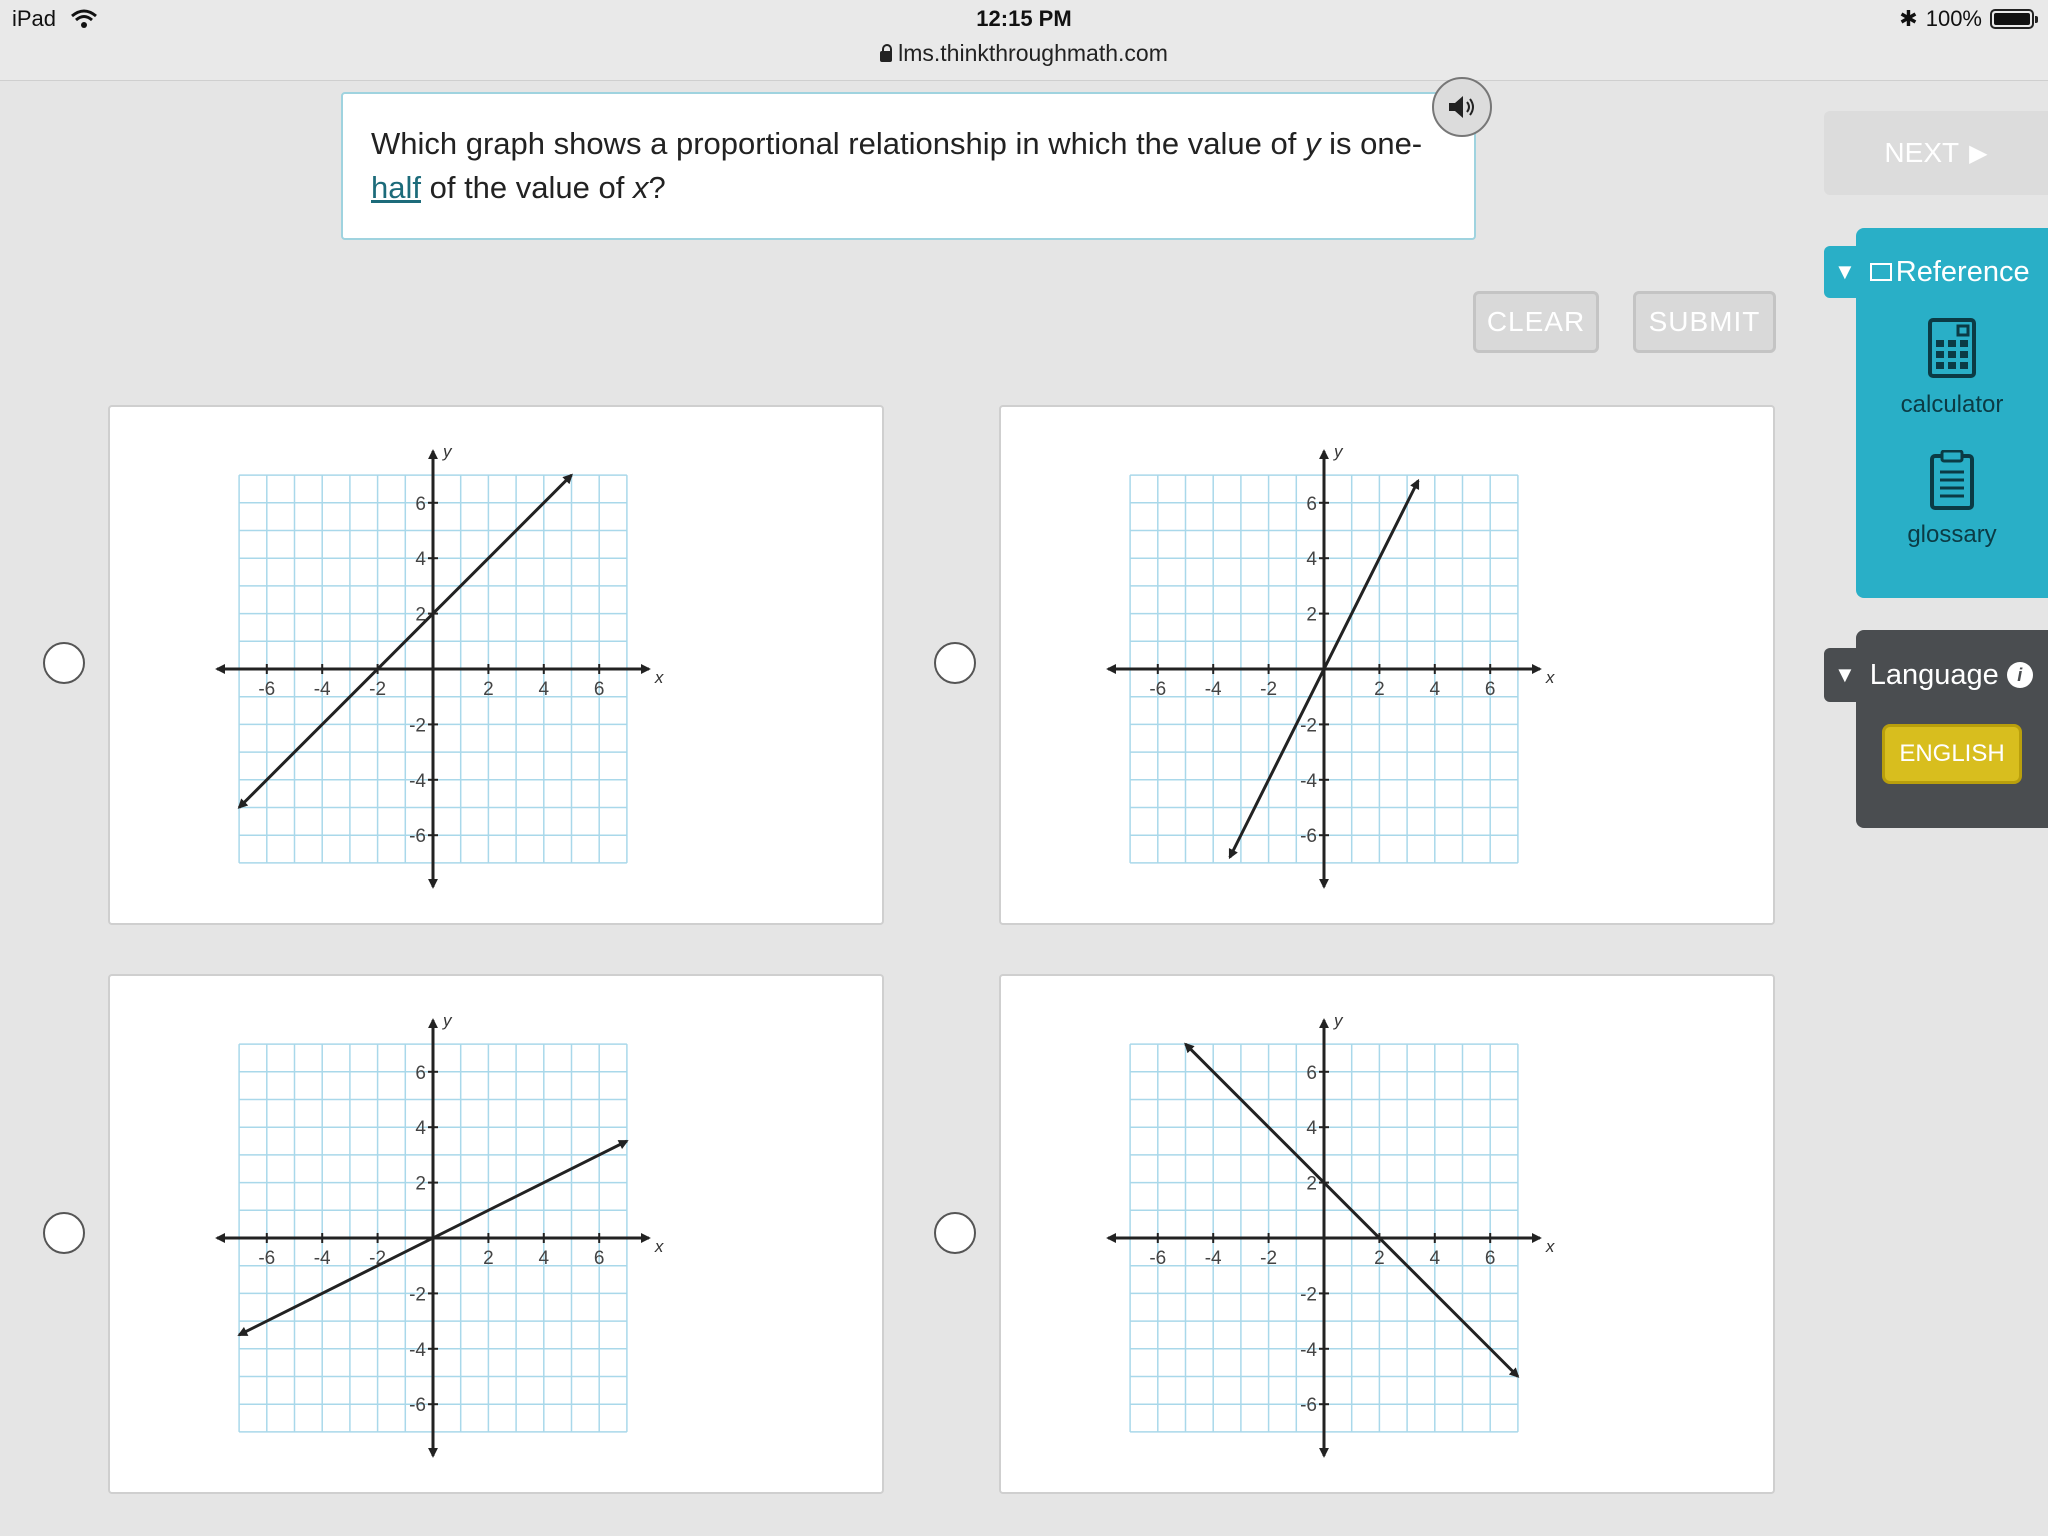 The width and height of the screenshot is (2048, 1536). What do you see at coordinates (439, 665) in the screenshot?
I see `graph-option-a: xy-6-6-4-4-2-2224466` at bounding box center [439, 665].